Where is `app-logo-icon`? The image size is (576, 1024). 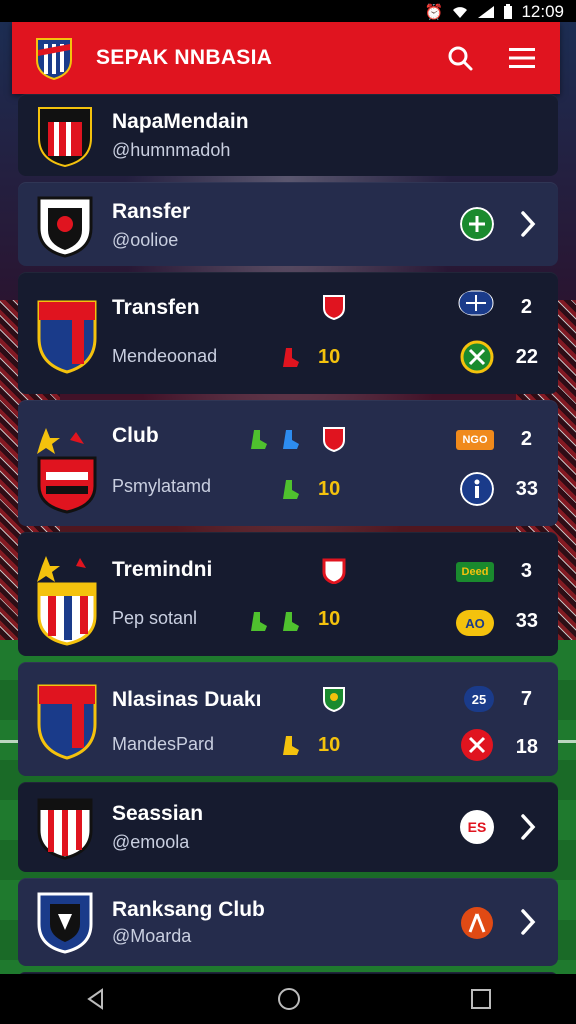
app-logo-icon is located at coordinates (54, 59).